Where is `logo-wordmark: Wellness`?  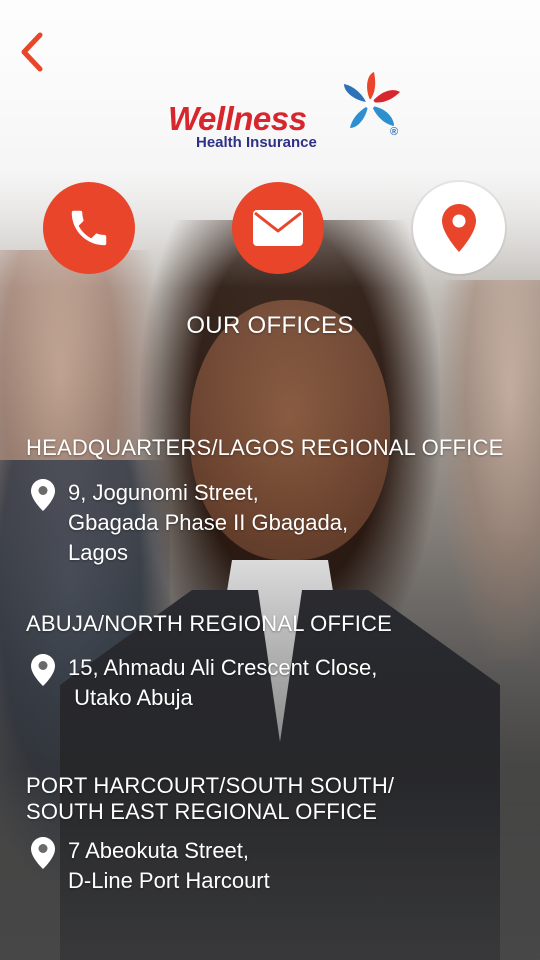
logo-wordmark: Wellness is located at coordinates (237, 118).